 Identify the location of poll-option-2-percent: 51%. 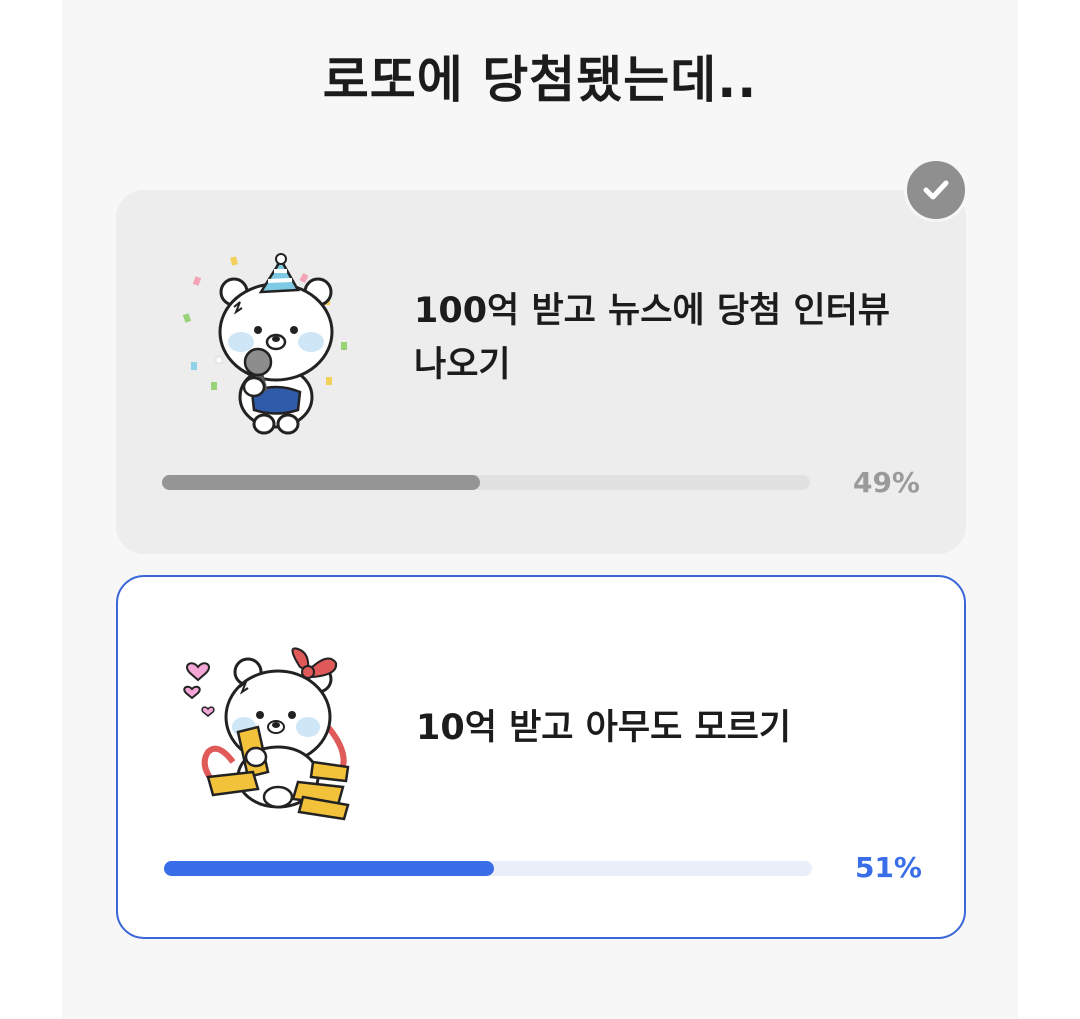
(888, 867).